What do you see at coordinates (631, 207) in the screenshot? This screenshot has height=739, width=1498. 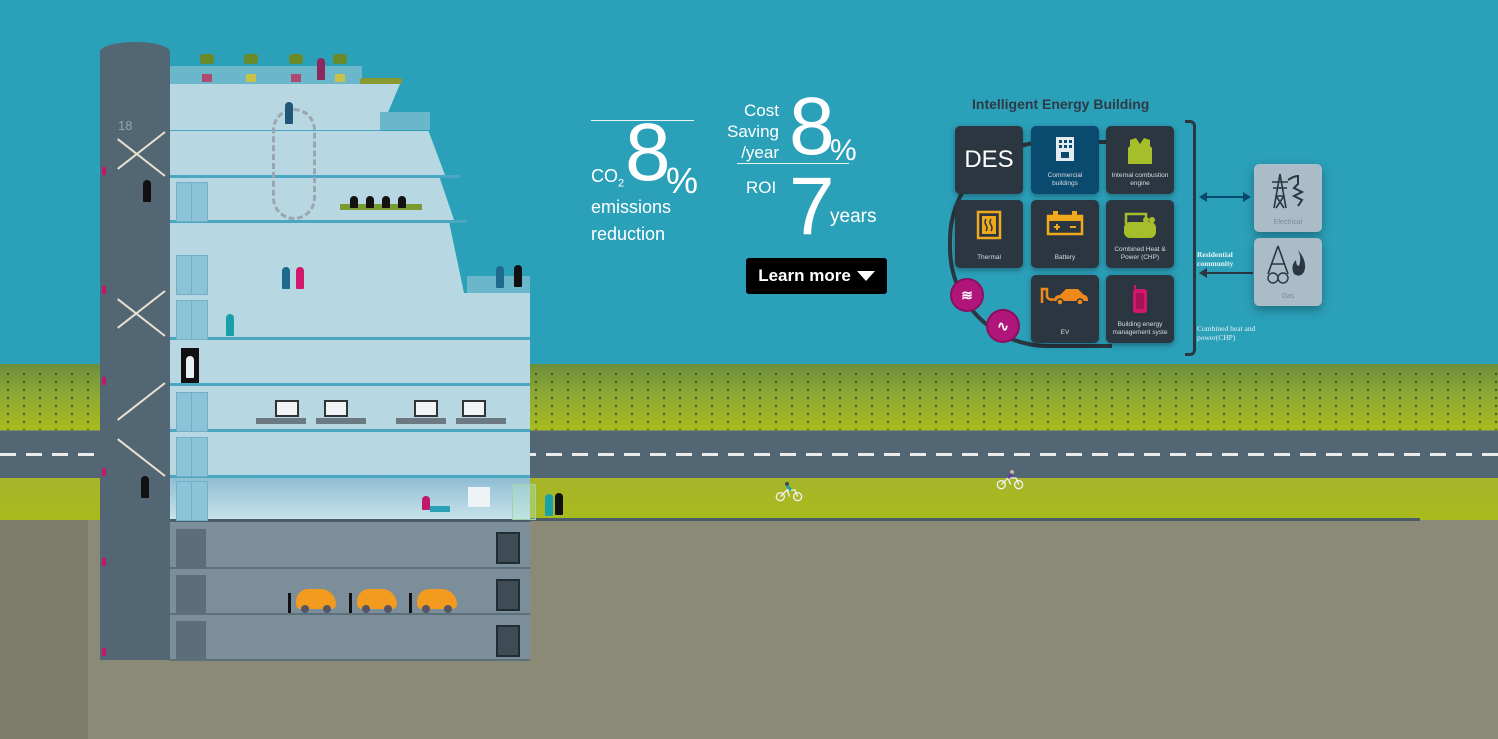 I see `co2-desc-line: emissions` at bounding box center [631, 207].